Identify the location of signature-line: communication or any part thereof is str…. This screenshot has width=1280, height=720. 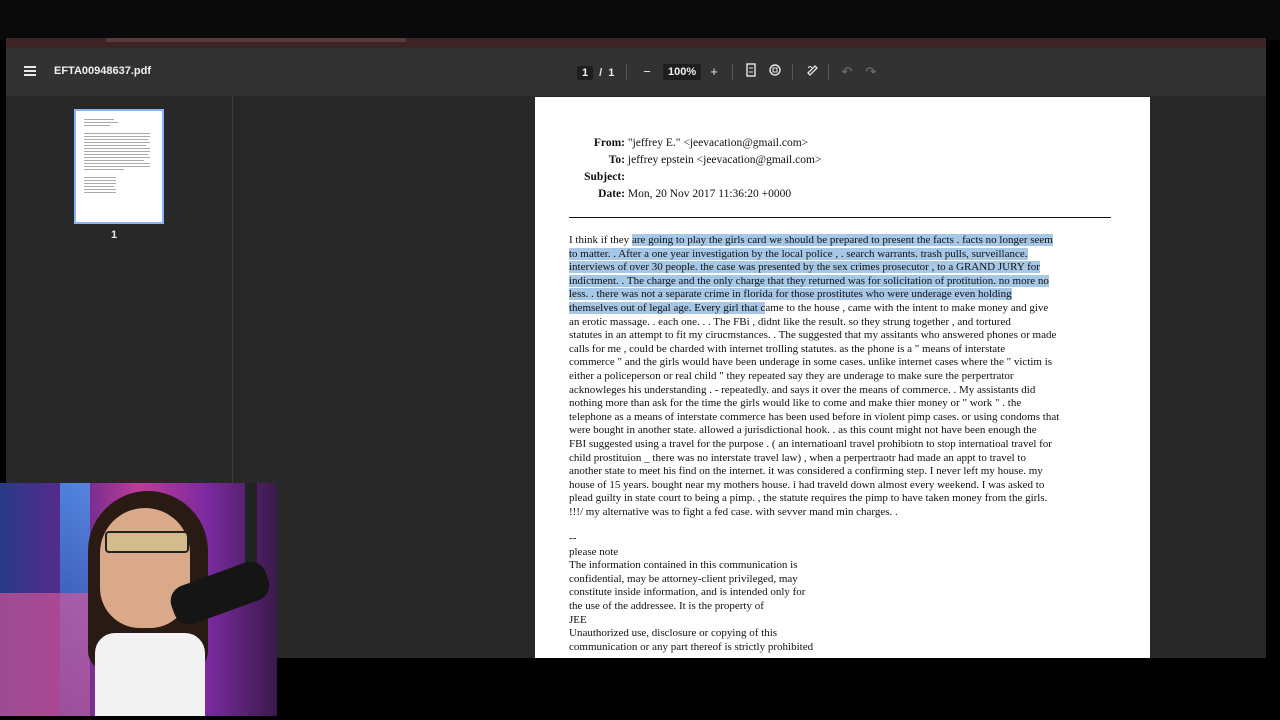
(691, 646).